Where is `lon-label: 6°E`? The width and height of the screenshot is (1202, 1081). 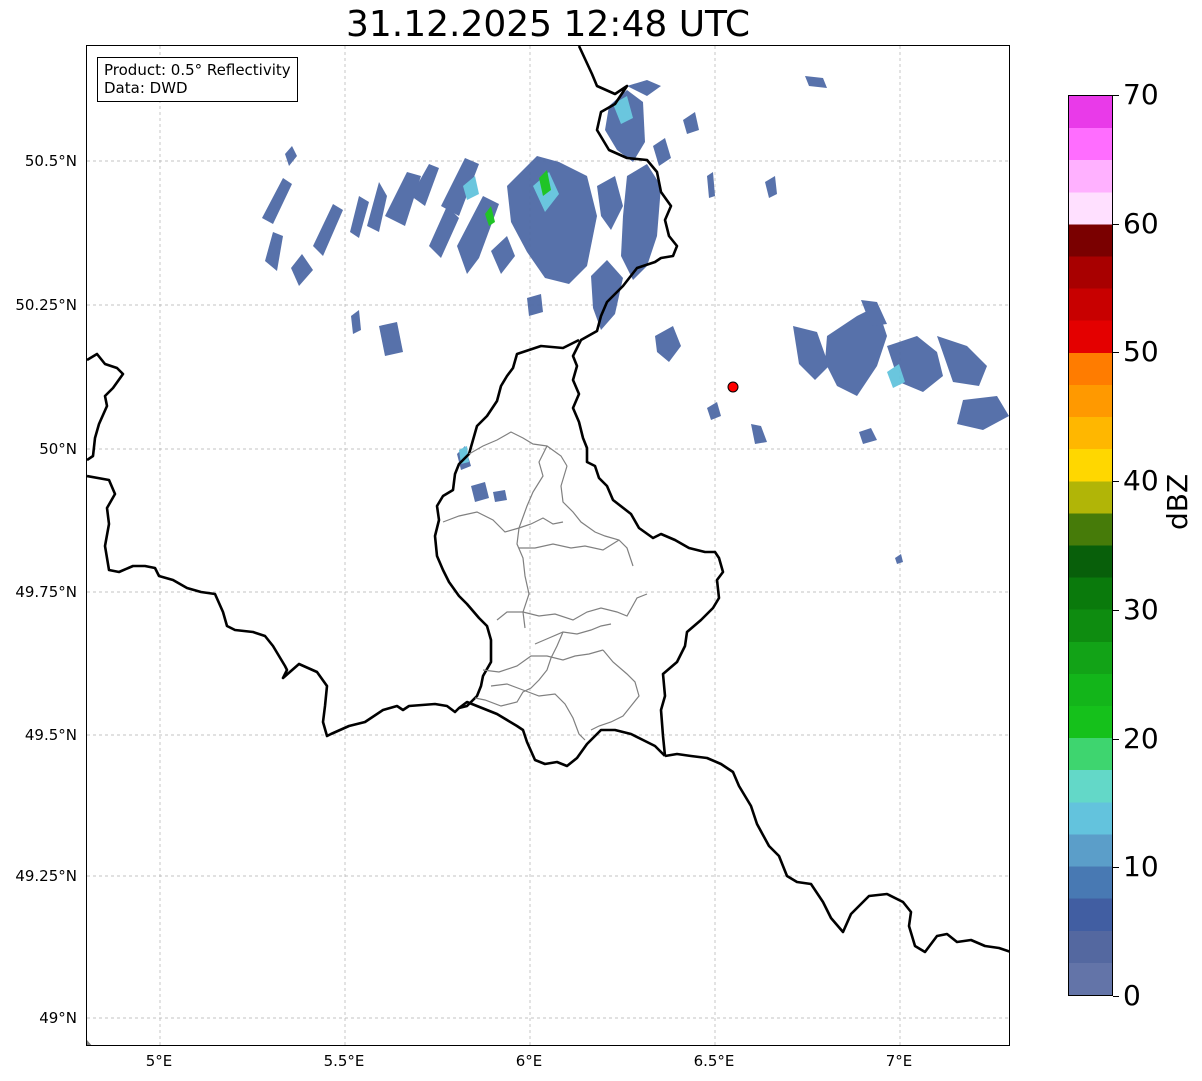
lon-label: 6°E is located at coordinates (529, 1061).